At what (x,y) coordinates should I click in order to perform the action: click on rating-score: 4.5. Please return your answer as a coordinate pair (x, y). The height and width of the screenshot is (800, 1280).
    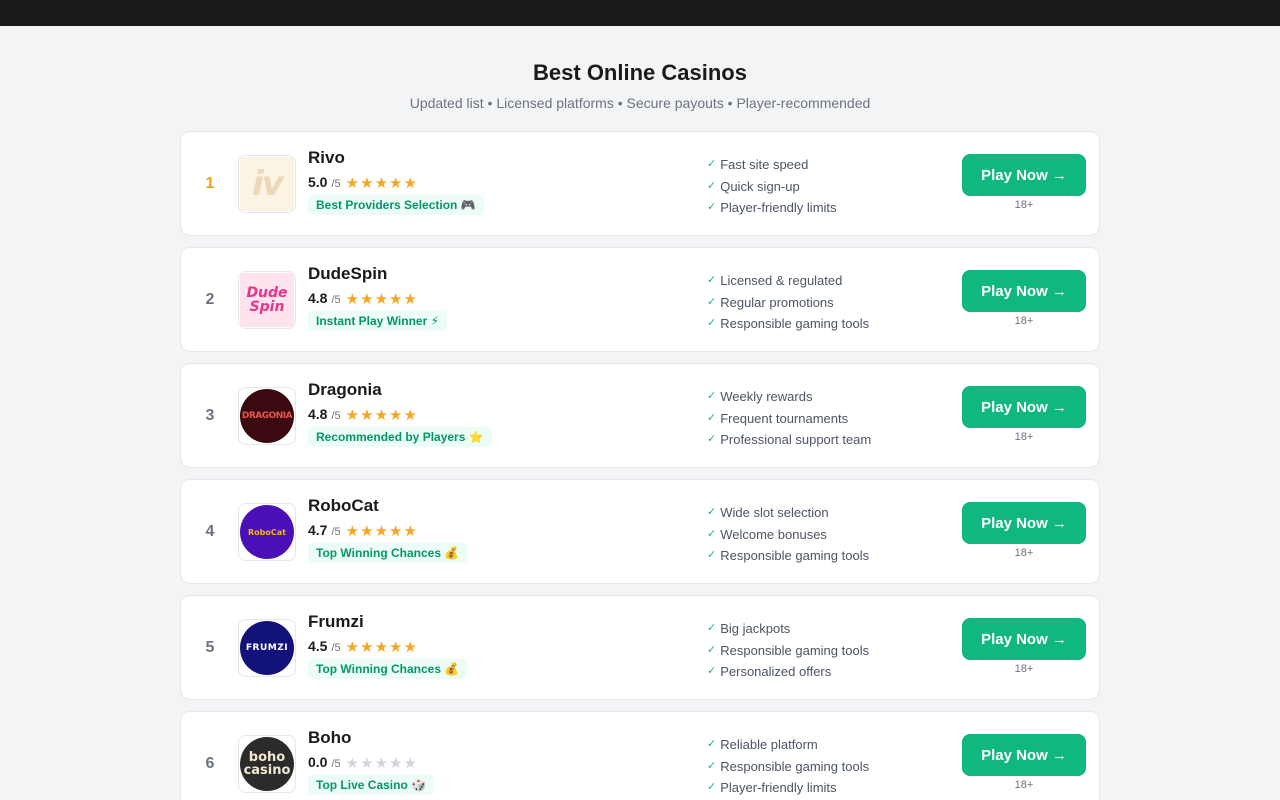
    Looking at the image, I should click on (318, 646).